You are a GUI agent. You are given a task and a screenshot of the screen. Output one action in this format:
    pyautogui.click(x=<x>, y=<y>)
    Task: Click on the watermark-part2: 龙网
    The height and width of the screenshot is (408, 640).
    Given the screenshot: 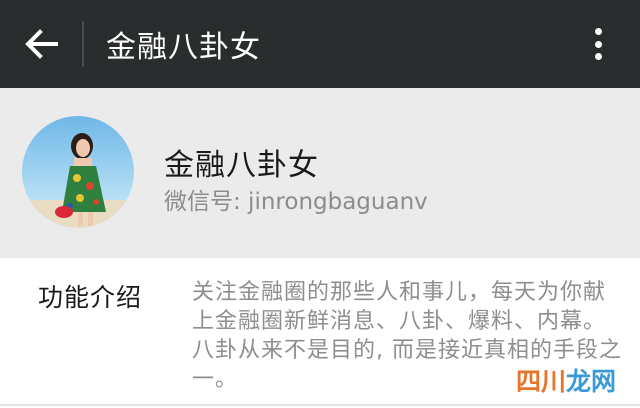 What is the action you would take?
    pyautogui.click(x=590, y=381)
    